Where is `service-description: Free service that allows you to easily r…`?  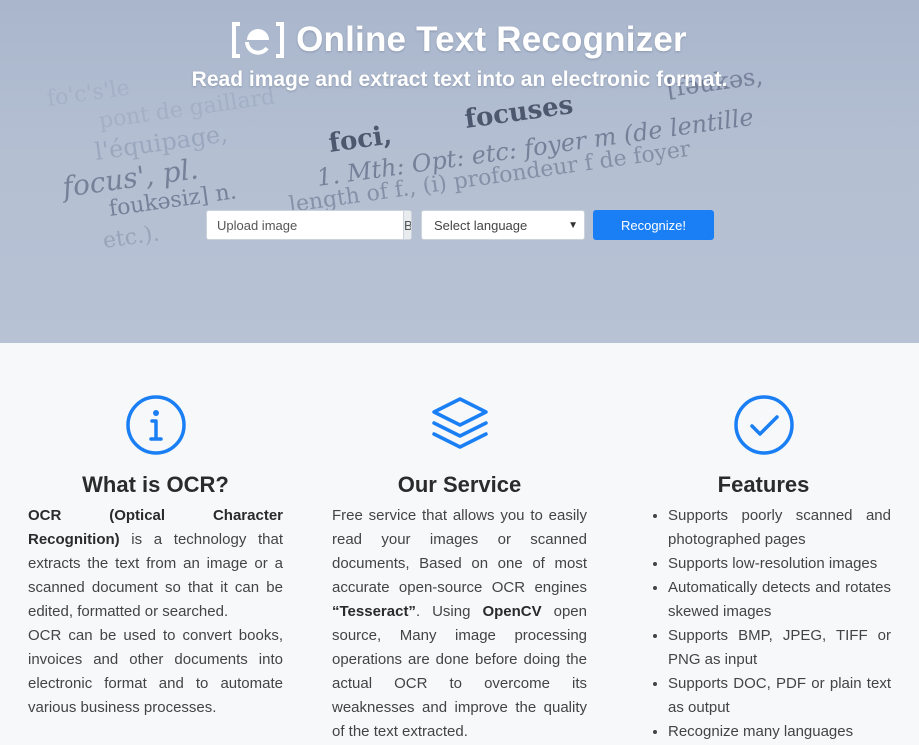
service-description: Free service that allows you to easily r… is located at coordinates (459, 624).